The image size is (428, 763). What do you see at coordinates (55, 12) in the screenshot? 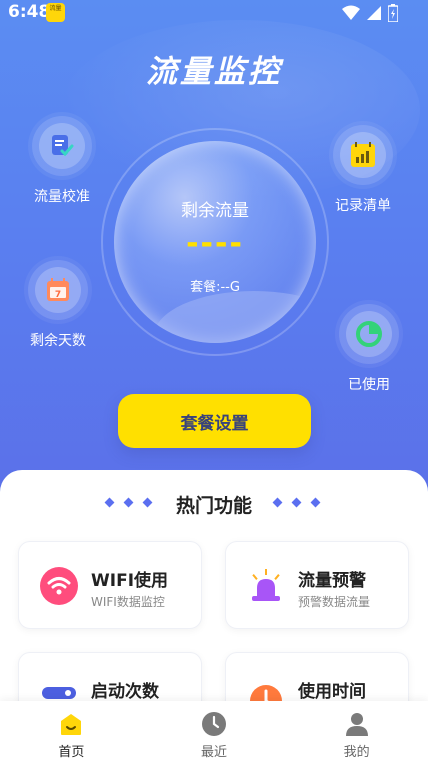
I see `status-app-icon: 流量` at bounding box center [55, 12].